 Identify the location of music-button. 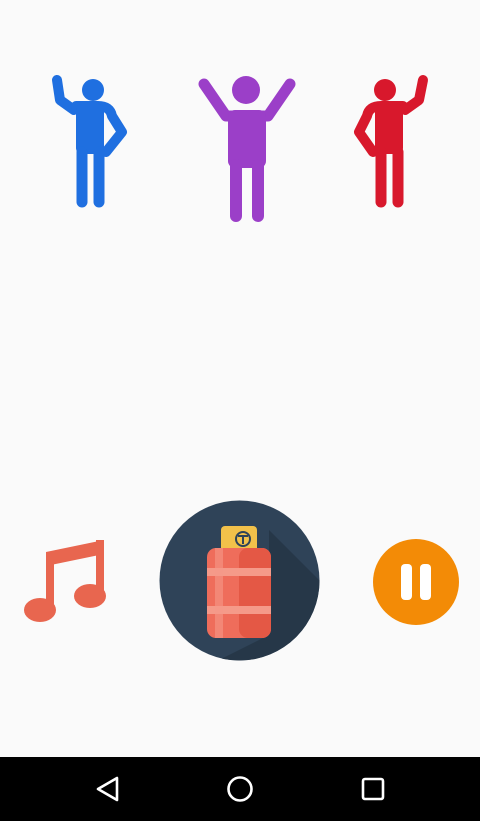
(65, 582).